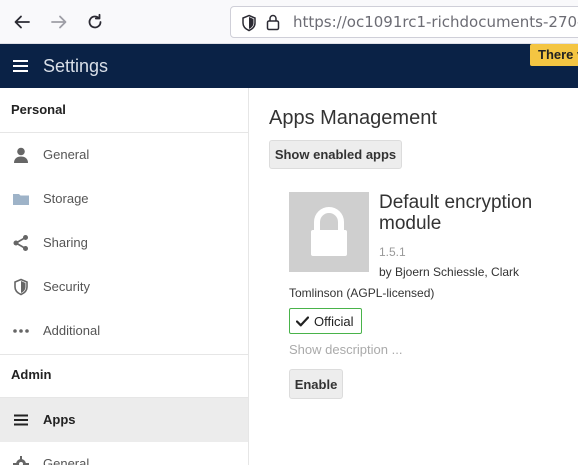  What do you see at coordinates (316, 384) in the screenshot?
I see `enable-button: Enable` at bounding box center [316, 384].